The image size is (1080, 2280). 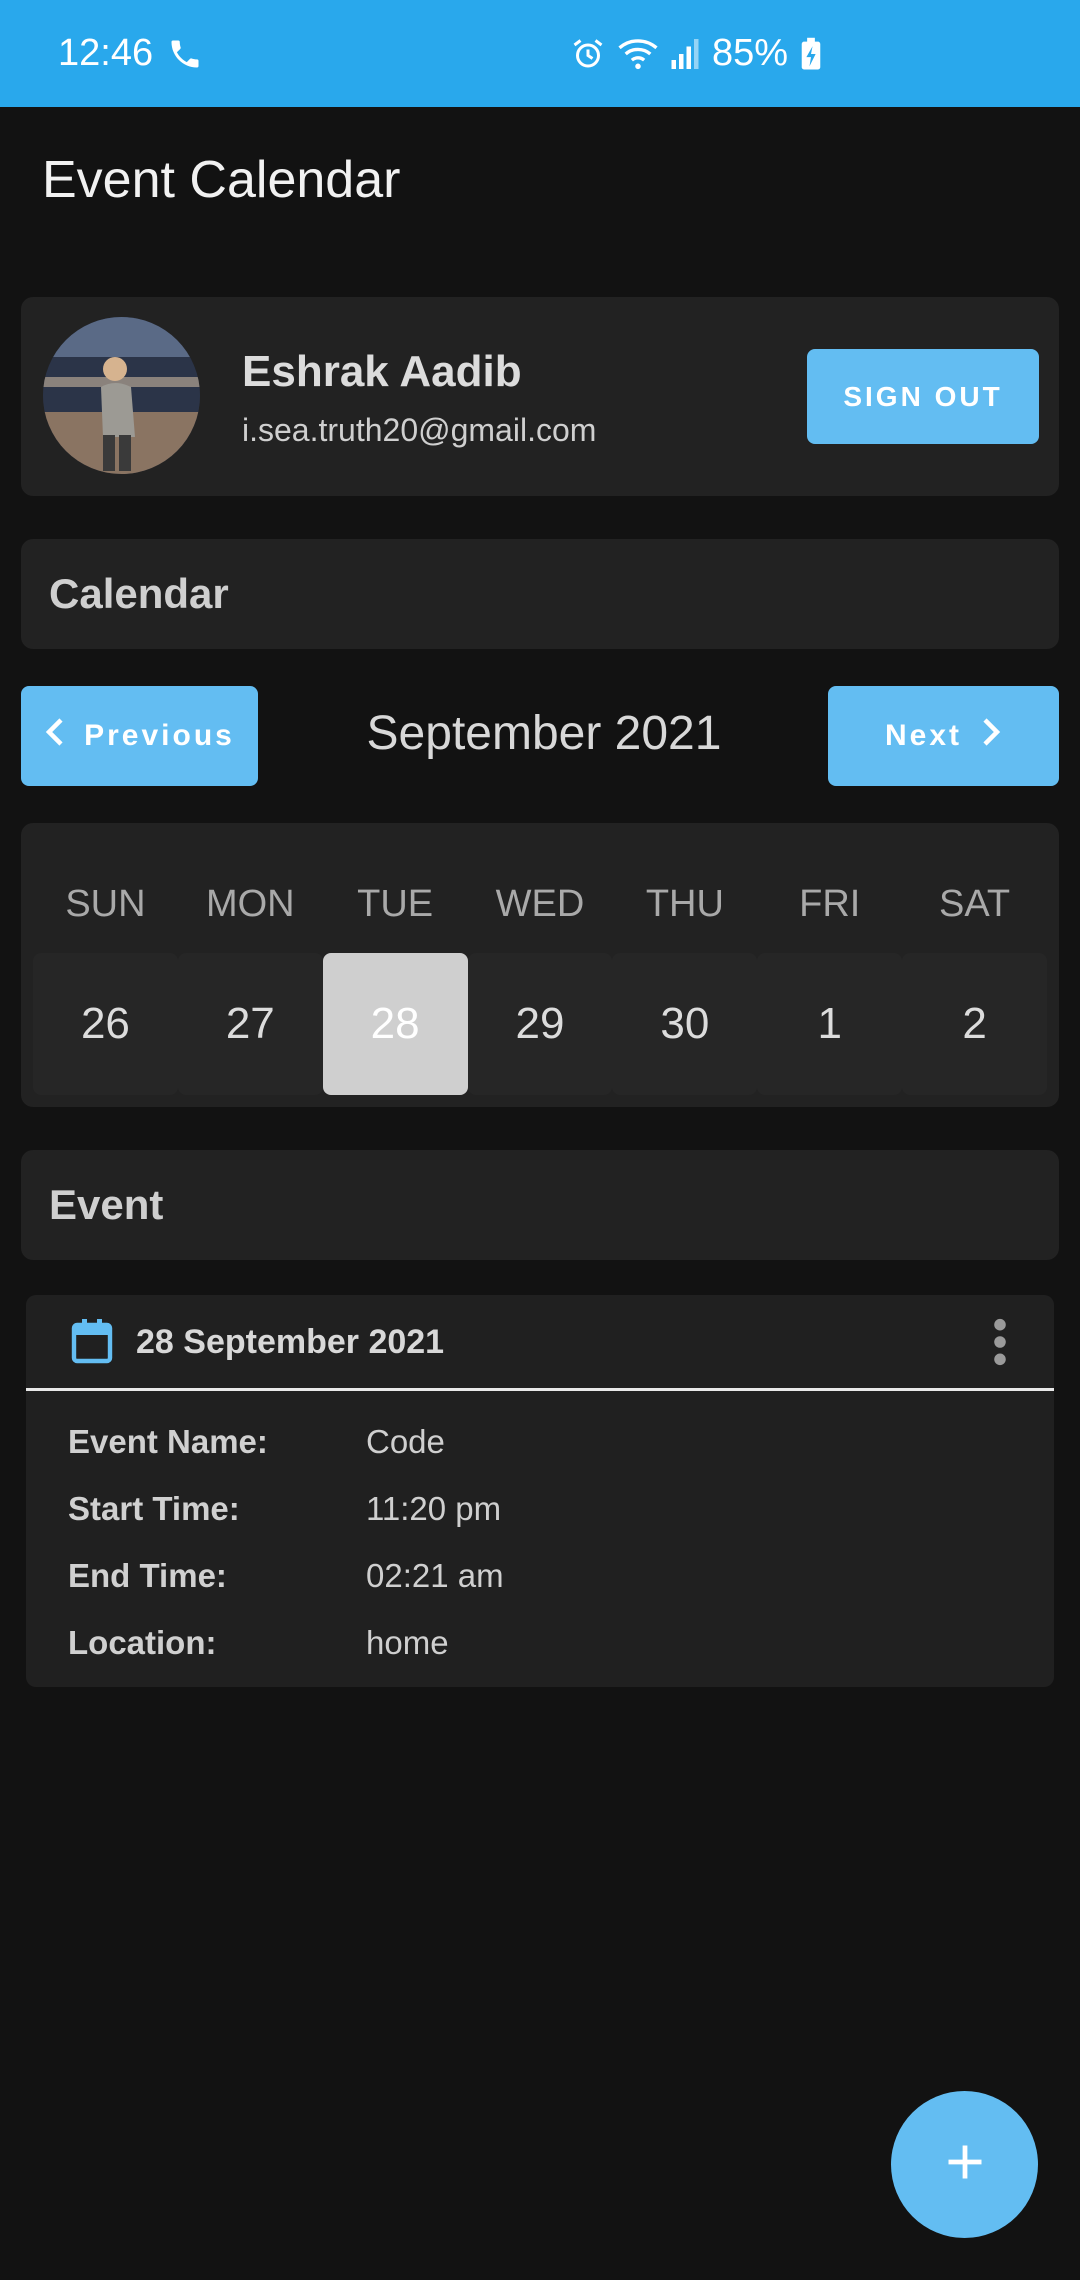 What do you see at coordinates (811, 54) in the screenshot?
I see `battery-icon` at bounding box center [811, 54].